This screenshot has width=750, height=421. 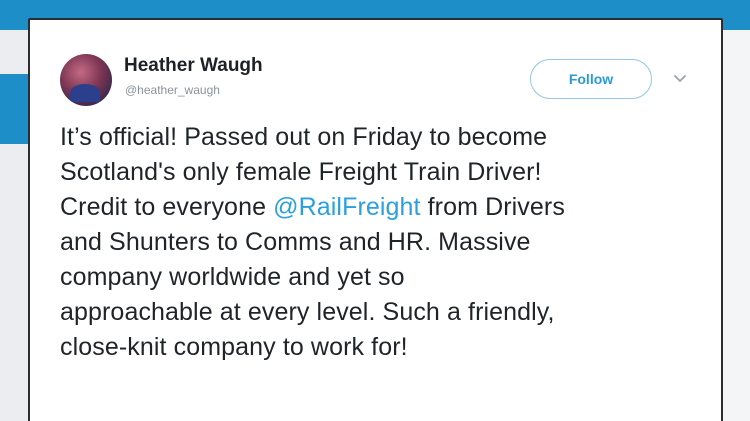 I want to click on follow-button: Follow, so click(x=591, y=79).